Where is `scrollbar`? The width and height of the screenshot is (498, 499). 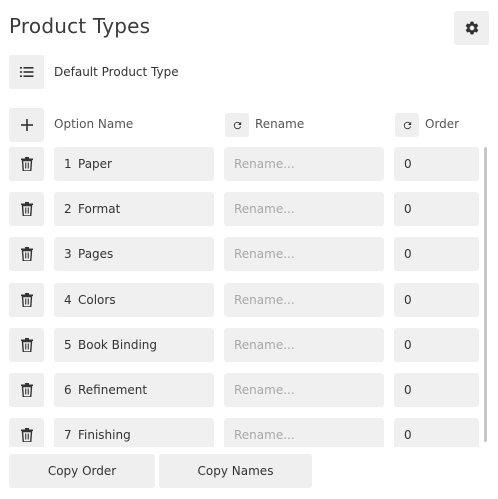 scrollbar is located at coordinates (486, 294).